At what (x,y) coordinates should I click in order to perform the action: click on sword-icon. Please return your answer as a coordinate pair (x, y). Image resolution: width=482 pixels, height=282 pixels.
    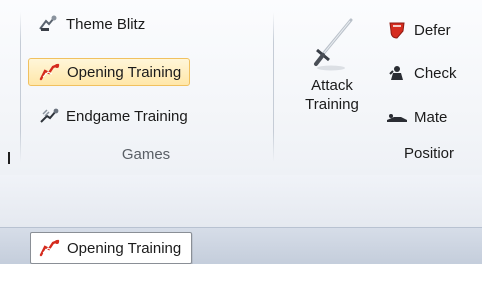
    Looking at the image, I should click on (332, 46).